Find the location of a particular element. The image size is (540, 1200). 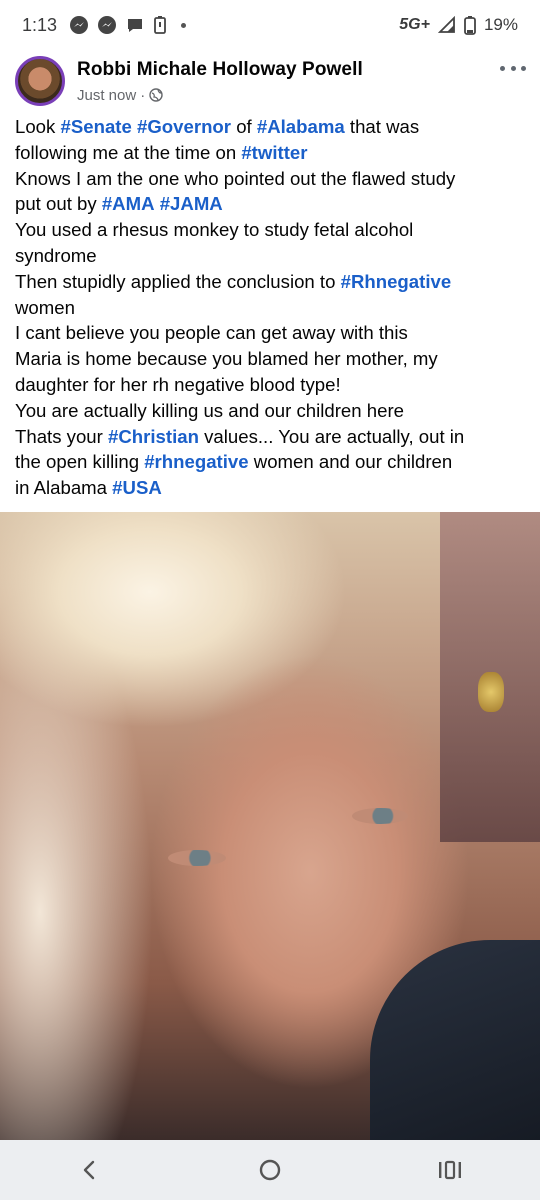

post-text-line: daughter for her rh negative blood type! is located at coordinates (272, 385).